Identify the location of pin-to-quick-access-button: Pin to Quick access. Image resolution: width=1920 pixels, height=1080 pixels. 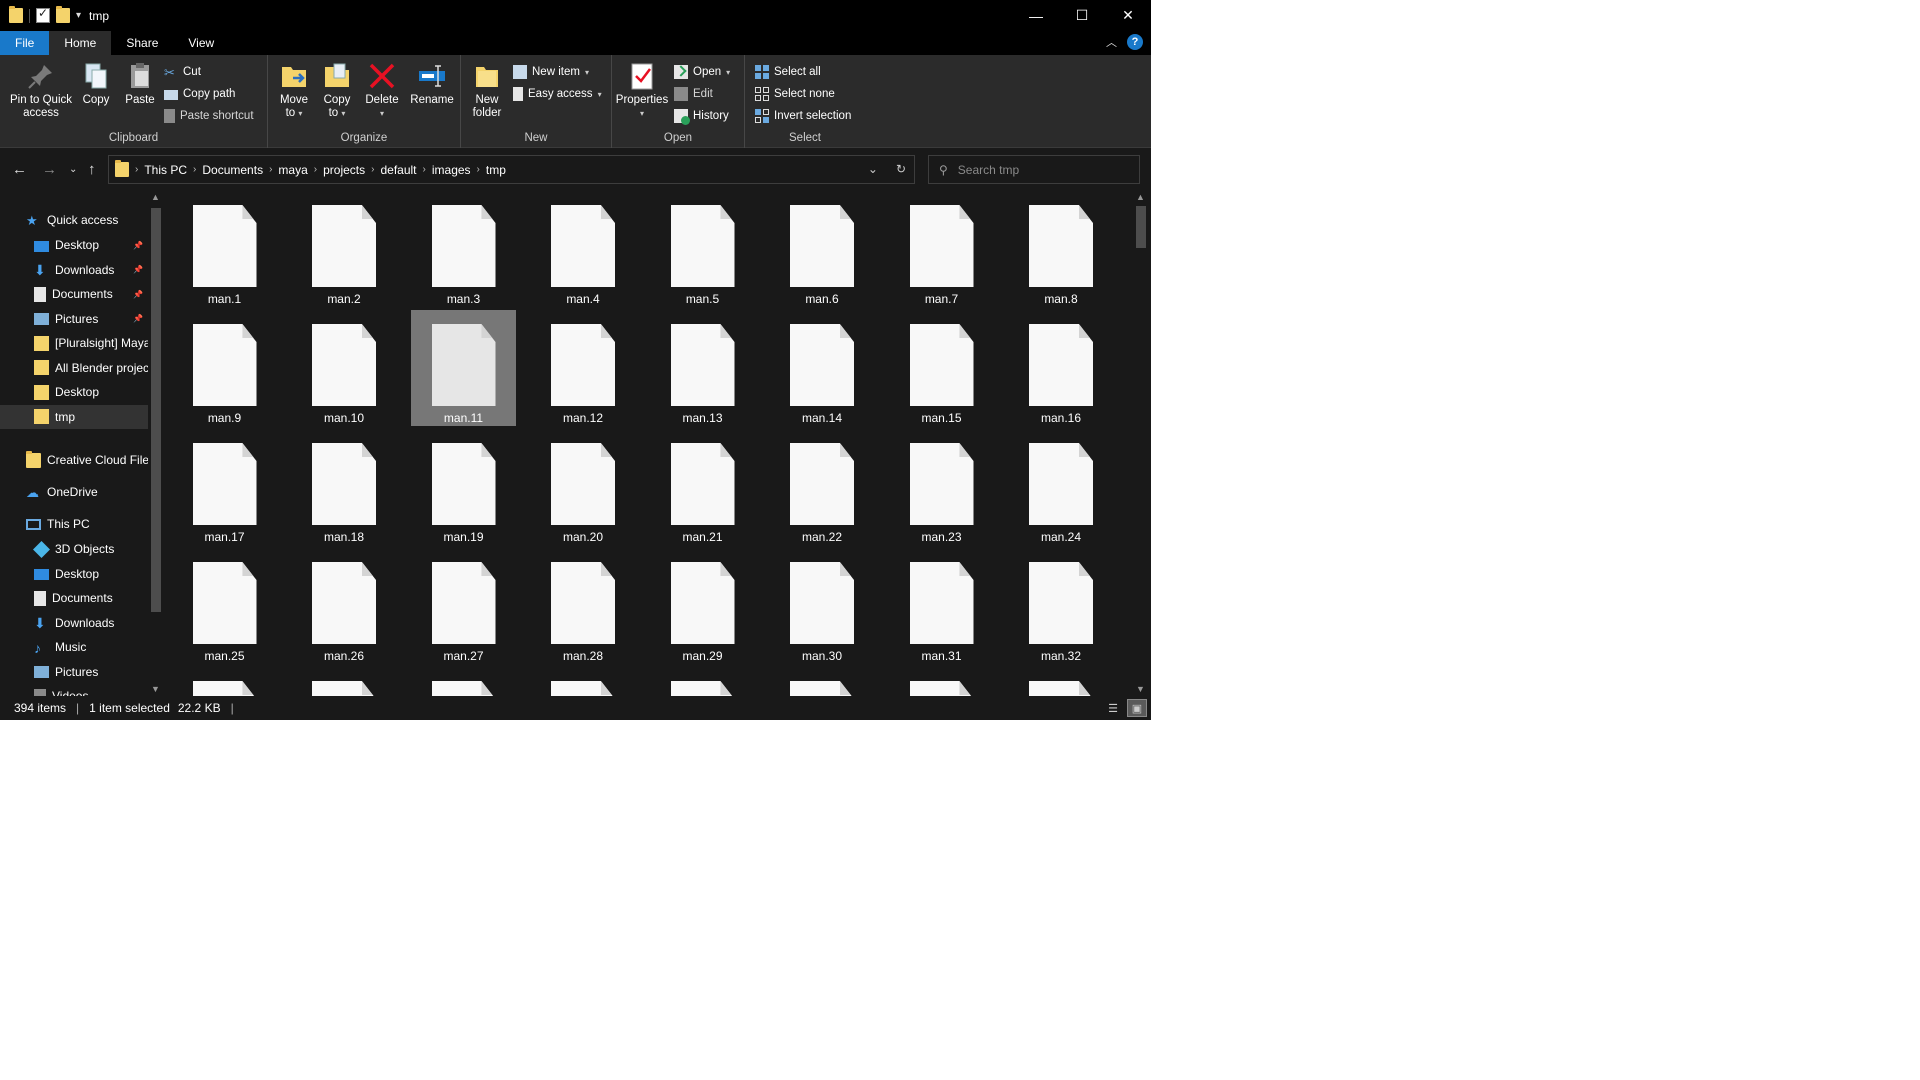
(41, 90).